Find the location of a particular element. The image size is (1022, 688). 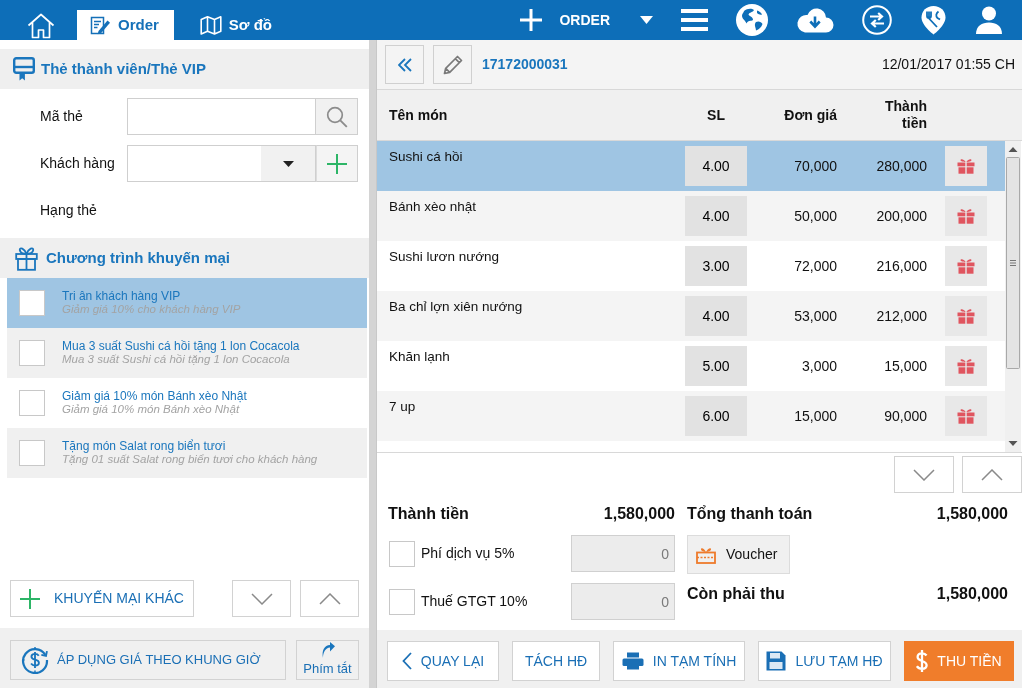

search-button is located at coordinates (336, 116).